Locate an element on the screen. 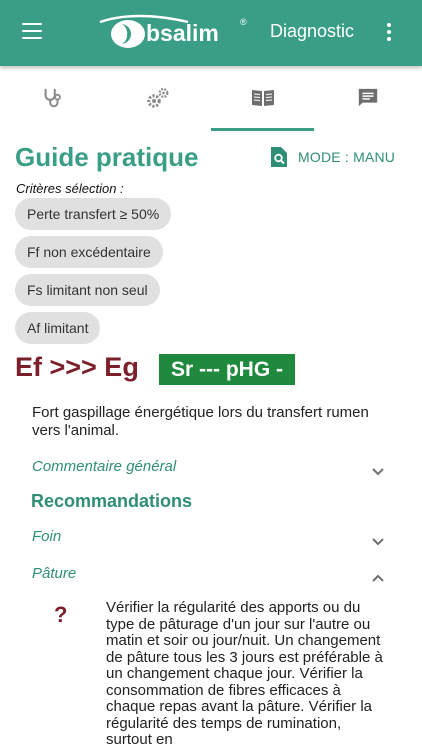 The width and height of the screenshot is (422, 750). accordion-general-comment: Commentaire général is located at coordinates (104, 466).